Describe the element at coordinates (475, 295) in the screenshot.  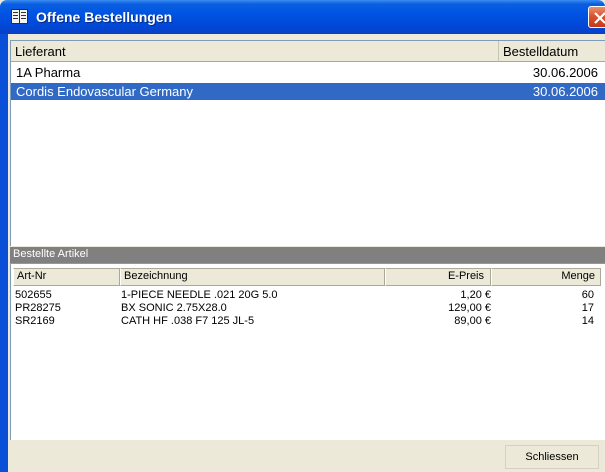
I see `article-price: 1,20 €` at that location.